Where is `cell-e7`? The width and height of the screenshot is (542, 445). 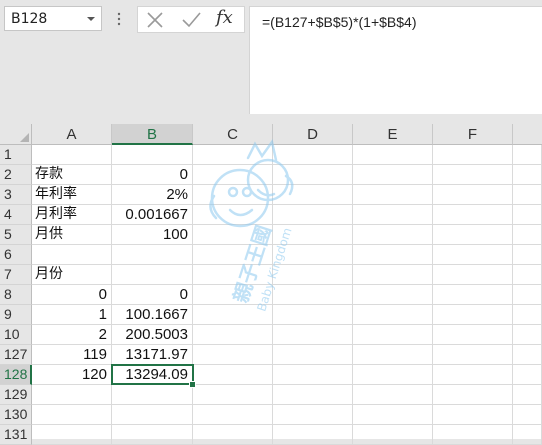 cell-e7 is located at coordinates (393, 274).